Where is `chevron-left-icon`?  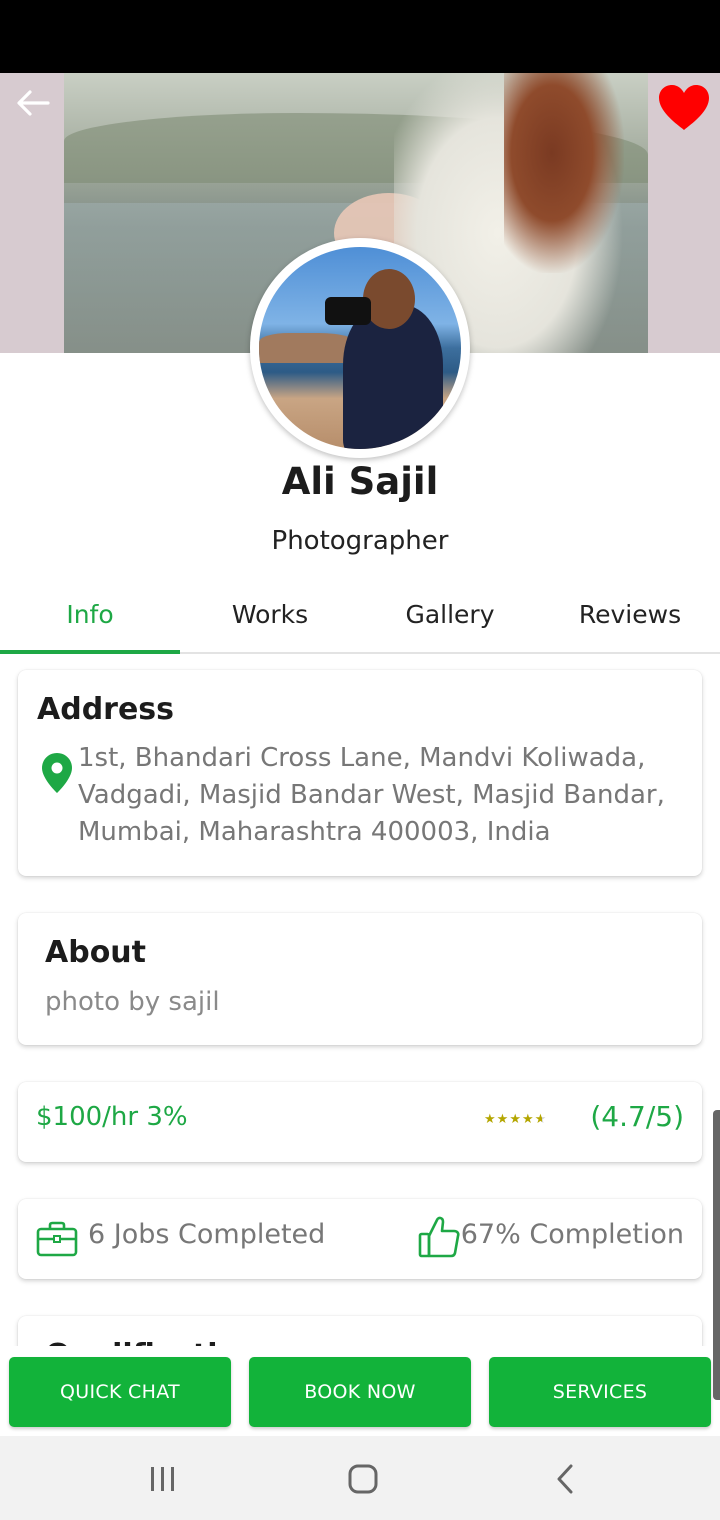 chevron-left-icon is located at coordinates (565, 1479).